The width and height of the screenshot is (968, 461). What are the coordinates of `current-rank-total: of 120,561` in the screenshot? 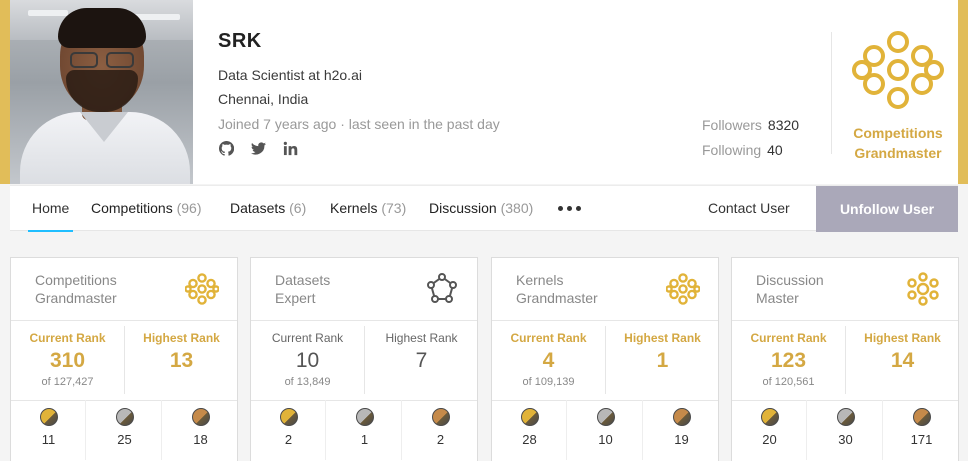 It's located at (788, 382).